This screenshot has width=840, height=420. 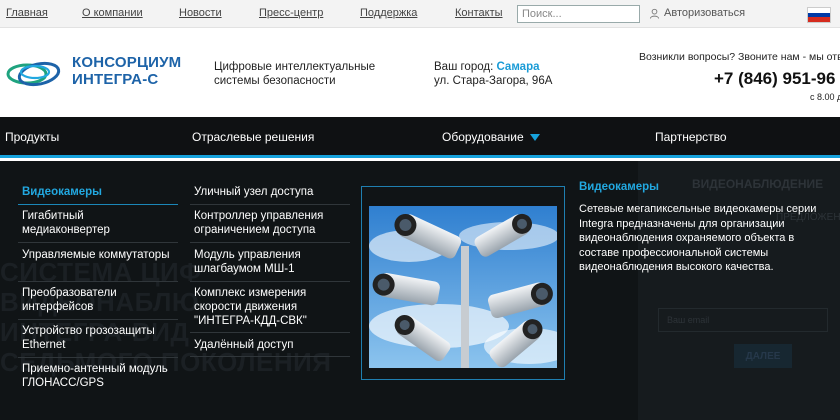 What do you see at coordinates (763, 356) in the screenshot?
I see `background-next-button: ДАЛЕЕ` at bounding box center [763, 356].